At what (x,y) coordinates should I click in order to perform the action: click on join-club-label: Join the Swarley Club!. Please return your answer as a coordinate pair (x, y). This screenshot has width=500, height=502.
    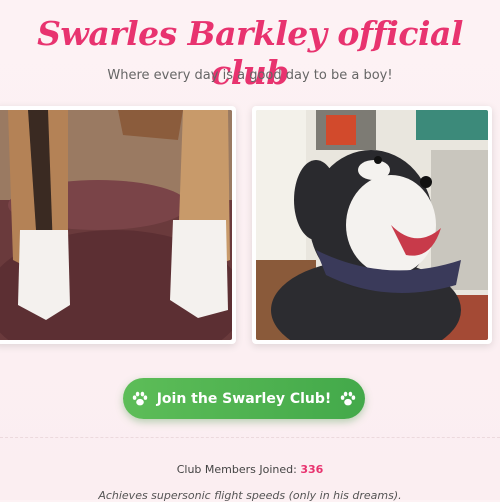
    Looking at the image, I should click on (244, 398).